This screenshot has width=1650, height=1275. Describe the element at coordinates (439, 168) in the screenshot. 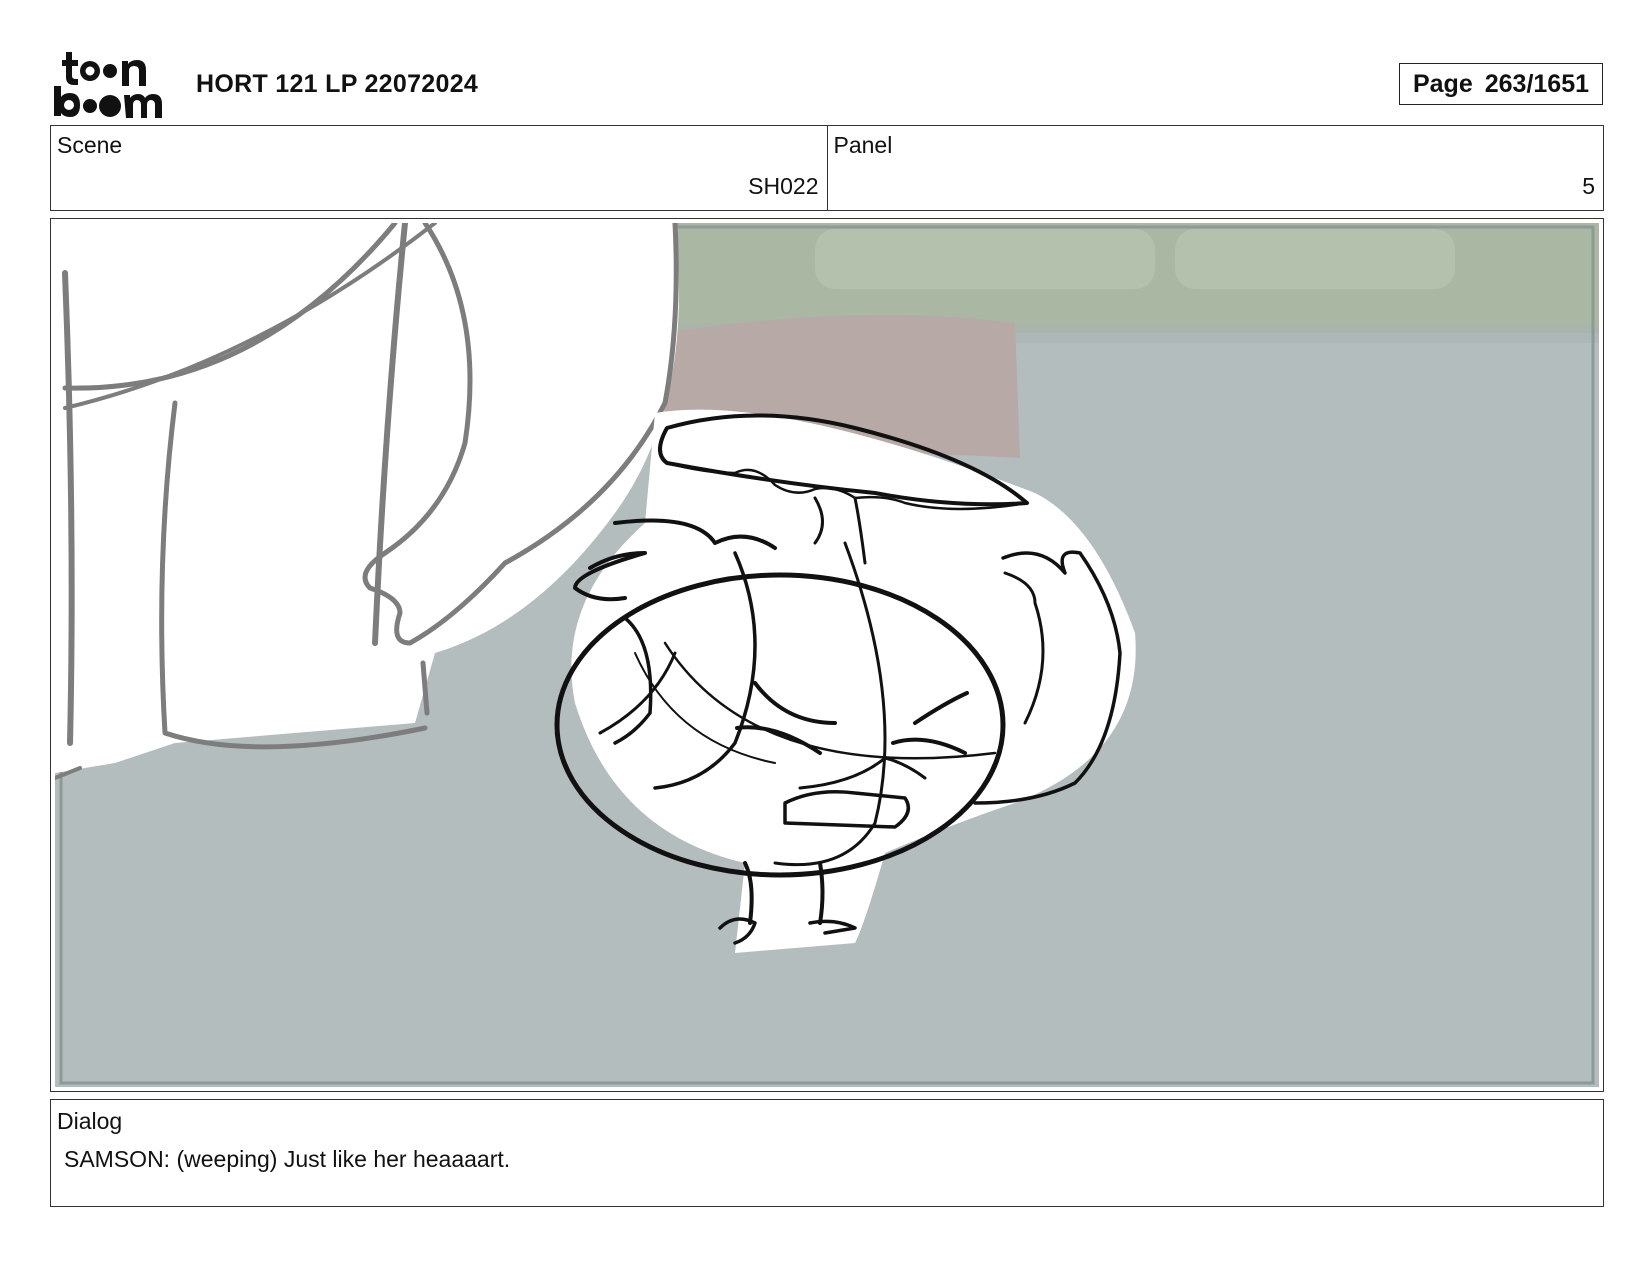

I see `scene-cell: Scene SH022` at that location.